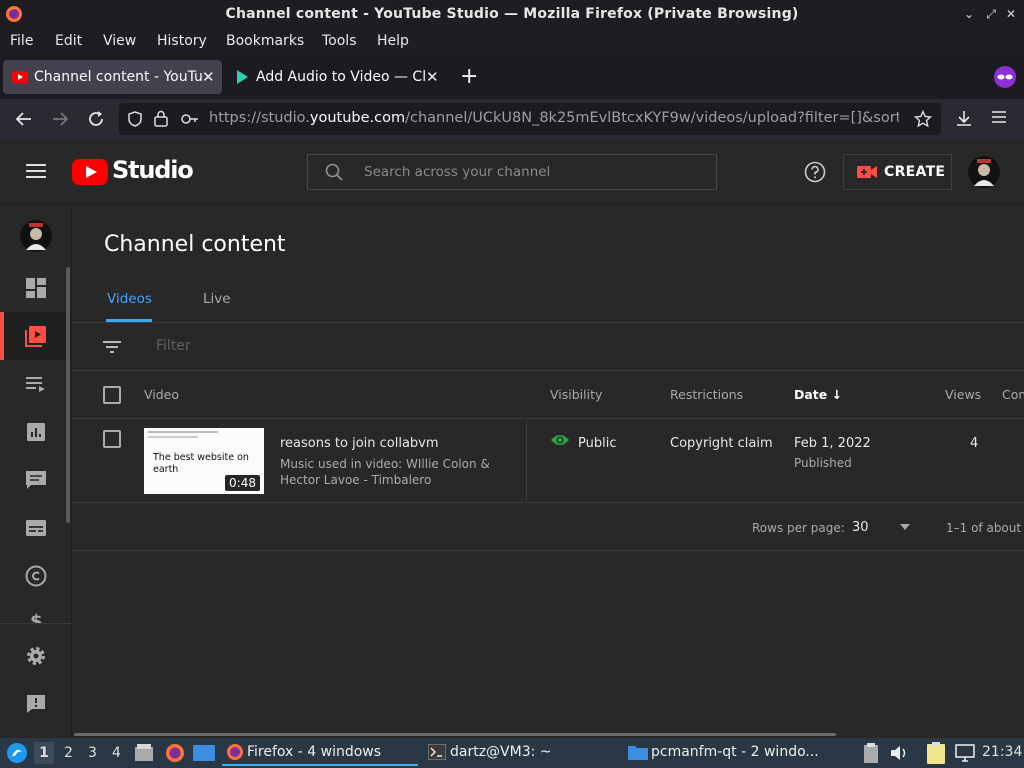  I want to click on app-menu-icon, so click(999, 117).